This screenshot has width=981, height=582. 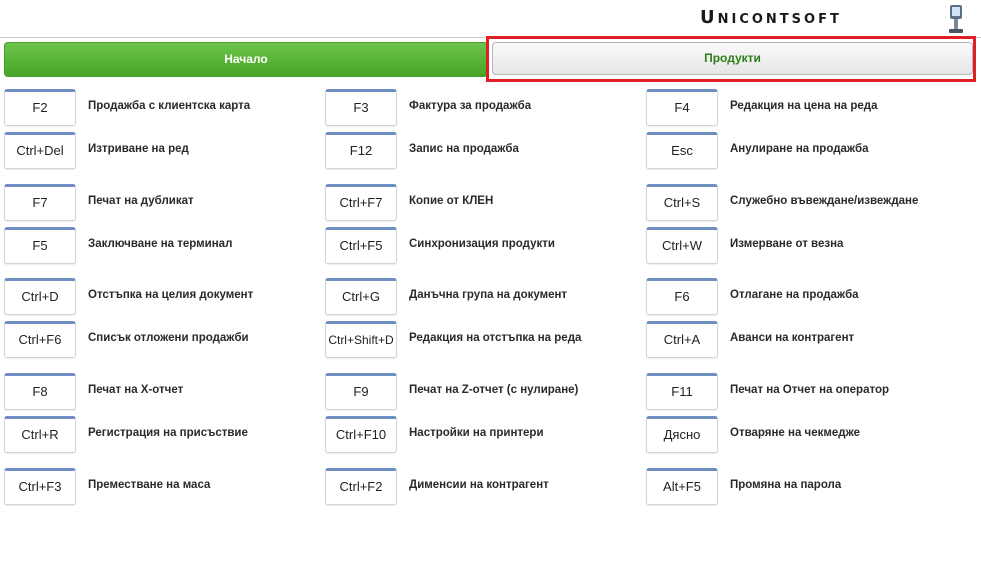 I want to click on shortcut-key-button: Ctrl+S, so click(x=682, y=202).